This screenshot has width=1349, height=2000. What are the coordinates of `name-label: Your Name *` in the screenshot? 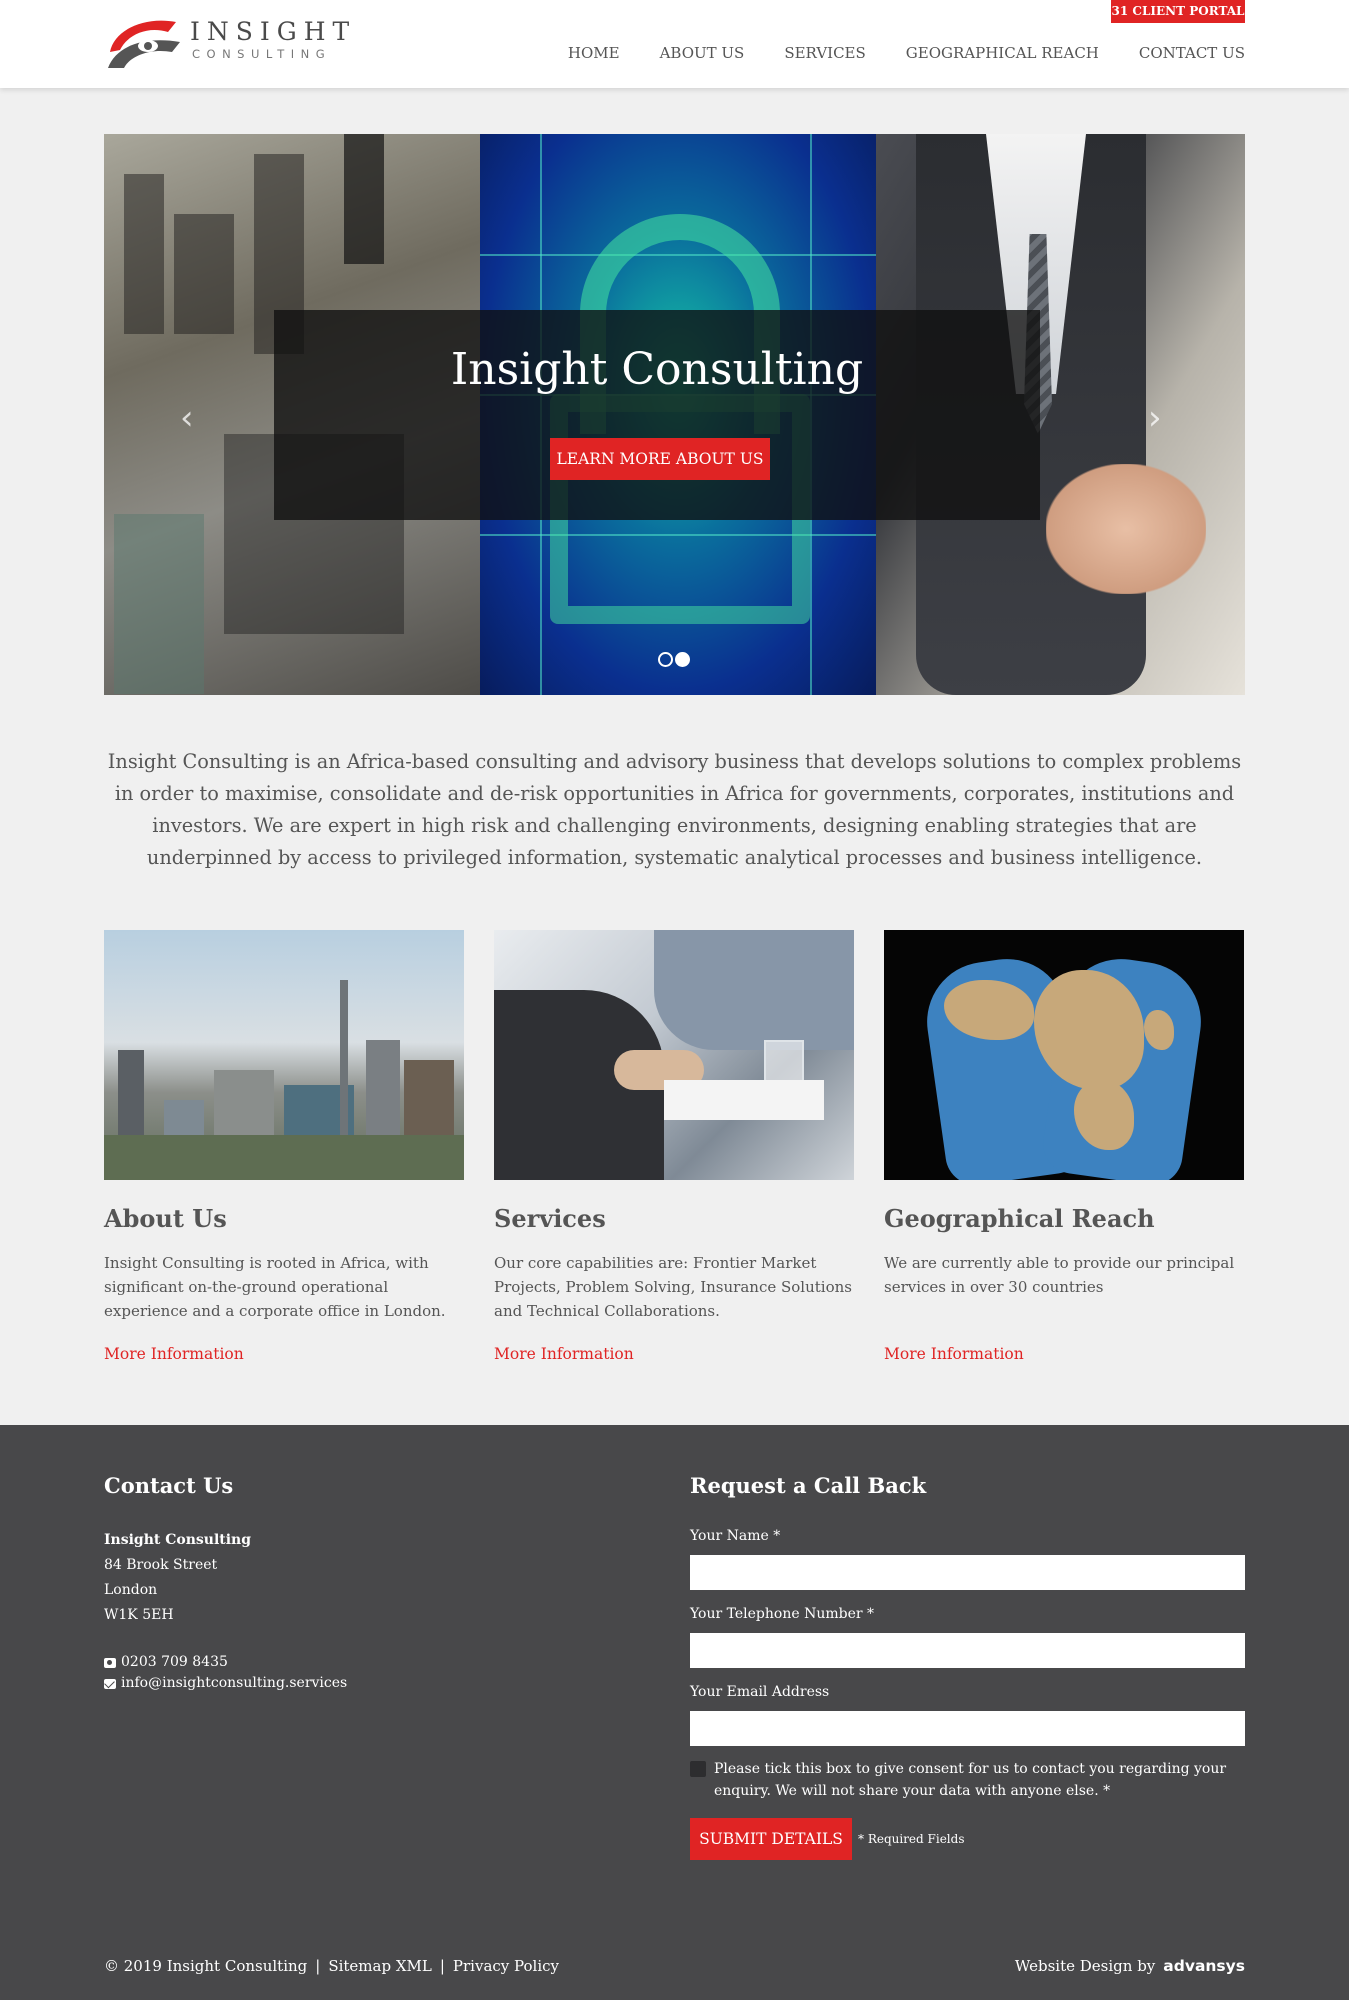 It's located at (735, 1536).